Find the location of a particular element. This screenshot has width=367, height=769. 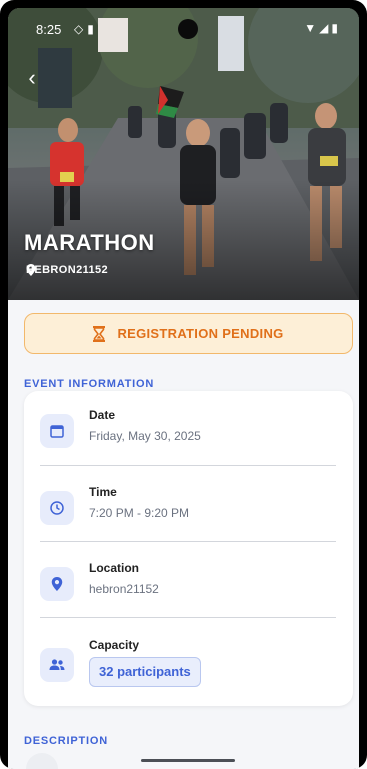

status-time: 8:25 is located at coordinates (49, 29).